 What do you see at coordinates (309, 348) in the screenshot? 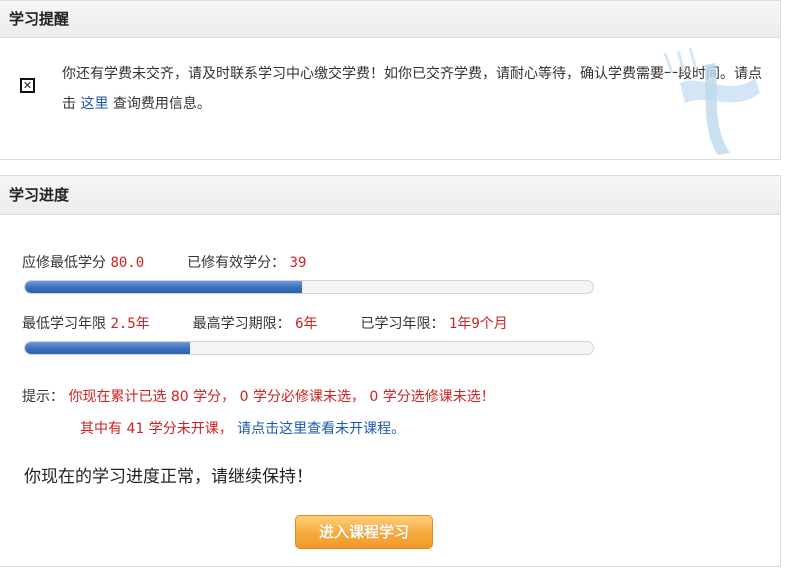
I see `years-progress-bar` at bounding box center [309, 348].